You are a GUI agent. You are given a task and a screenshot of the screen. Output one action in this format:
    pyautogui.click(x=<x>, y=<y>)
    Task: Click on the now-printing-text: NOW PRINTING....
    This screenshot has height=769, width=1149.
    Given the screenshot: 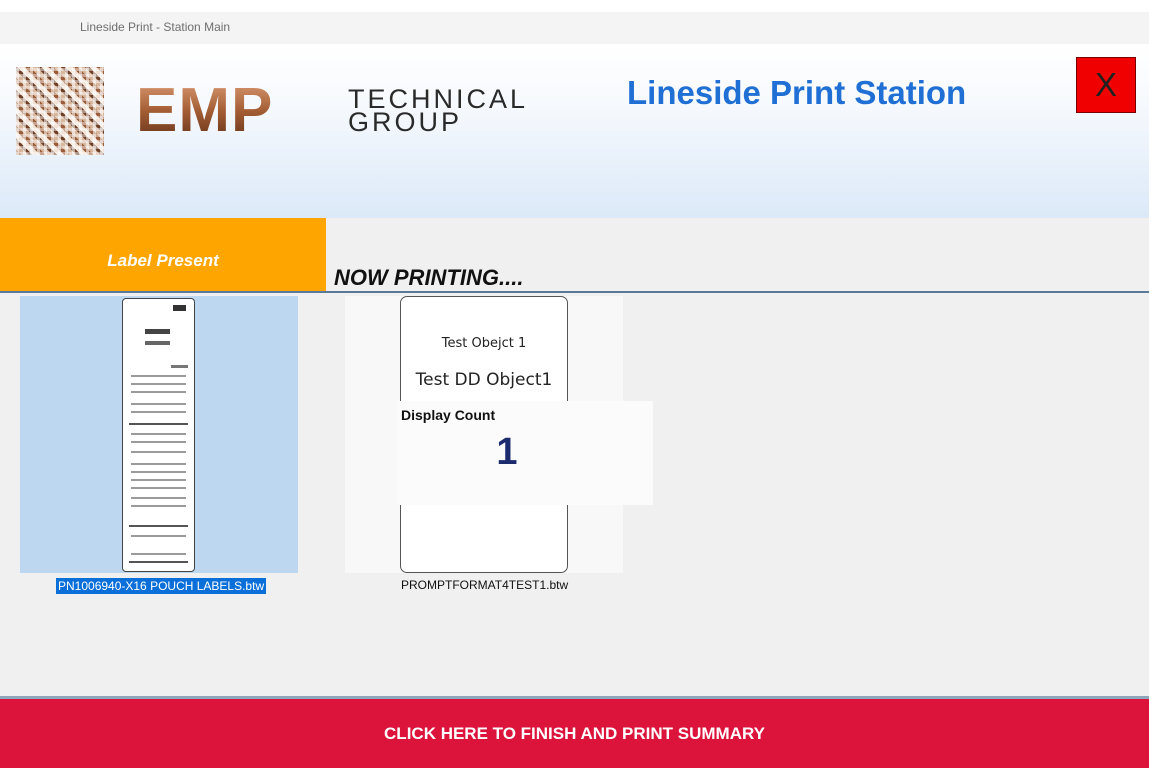 What is the action you would take?
    pyautogui.click(x=429, y=277)
    